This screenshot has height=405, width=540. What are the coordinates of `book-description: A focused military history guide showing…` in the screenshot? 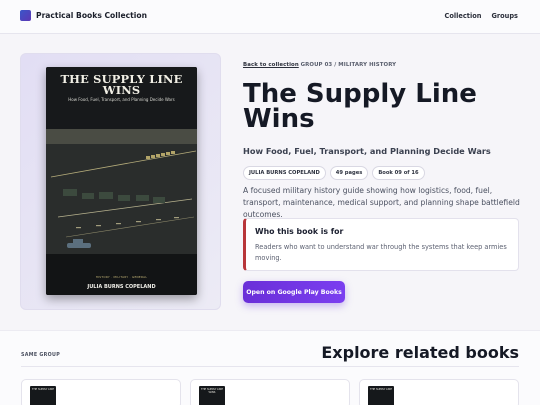 It's located at (381, 202).